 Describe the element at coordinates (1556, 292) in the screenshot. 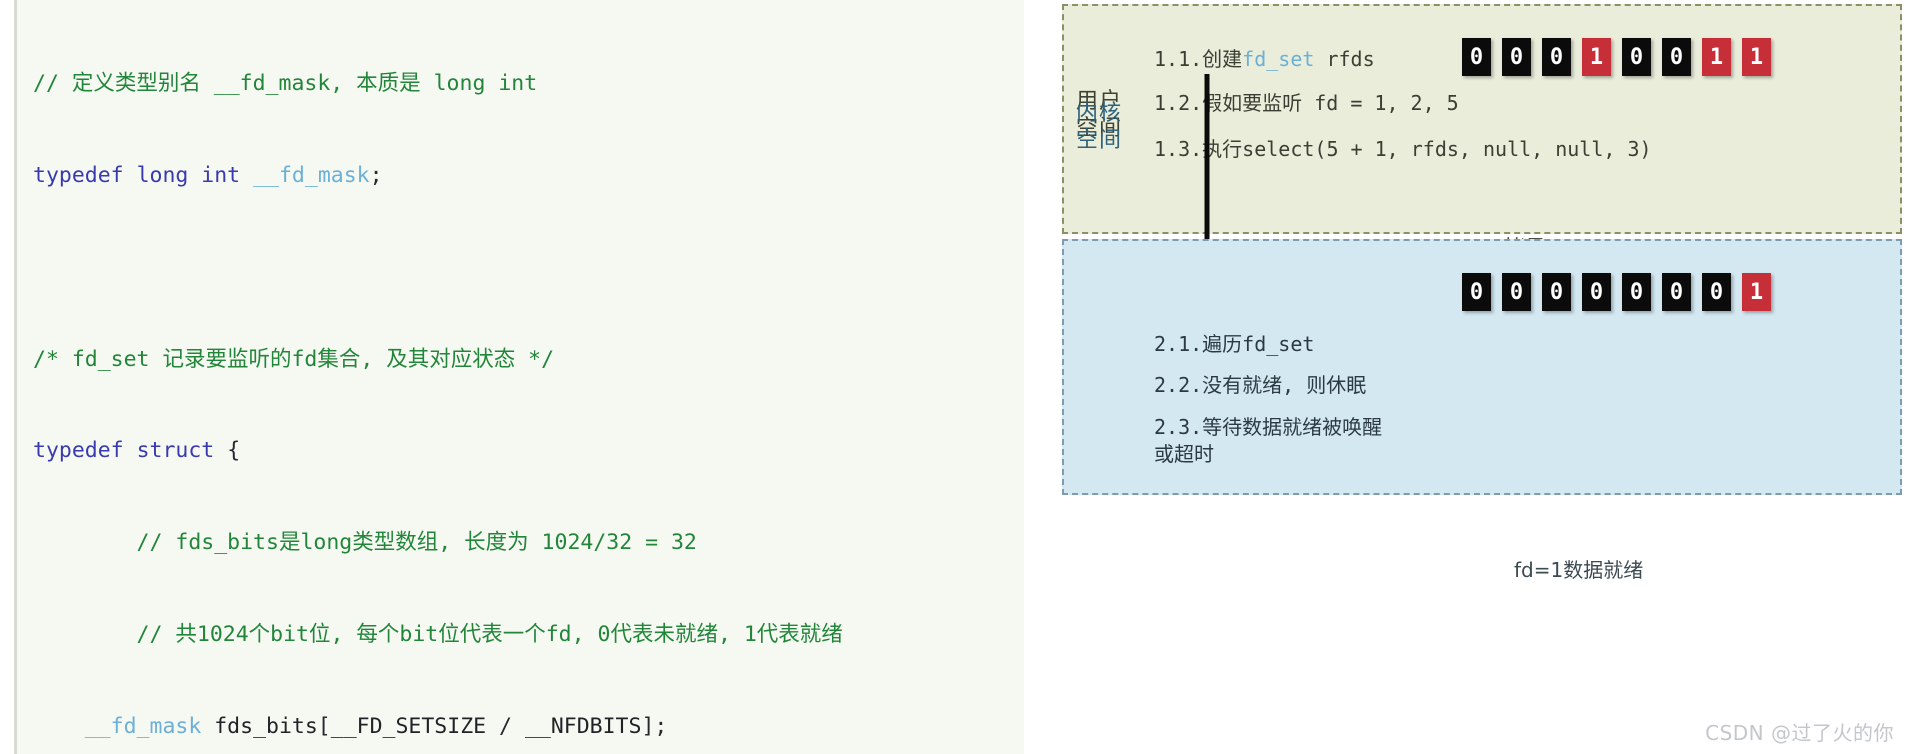

I see `kernel-bit-2: 0` at that location.